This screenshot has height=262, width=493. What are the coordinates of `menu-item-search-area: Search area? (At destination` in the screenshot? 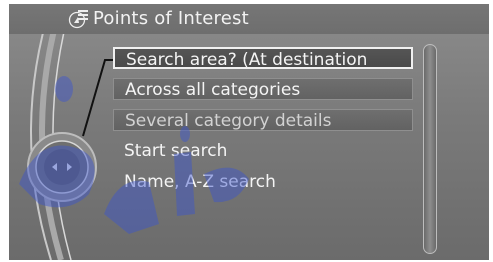 It's located at (263, 58).